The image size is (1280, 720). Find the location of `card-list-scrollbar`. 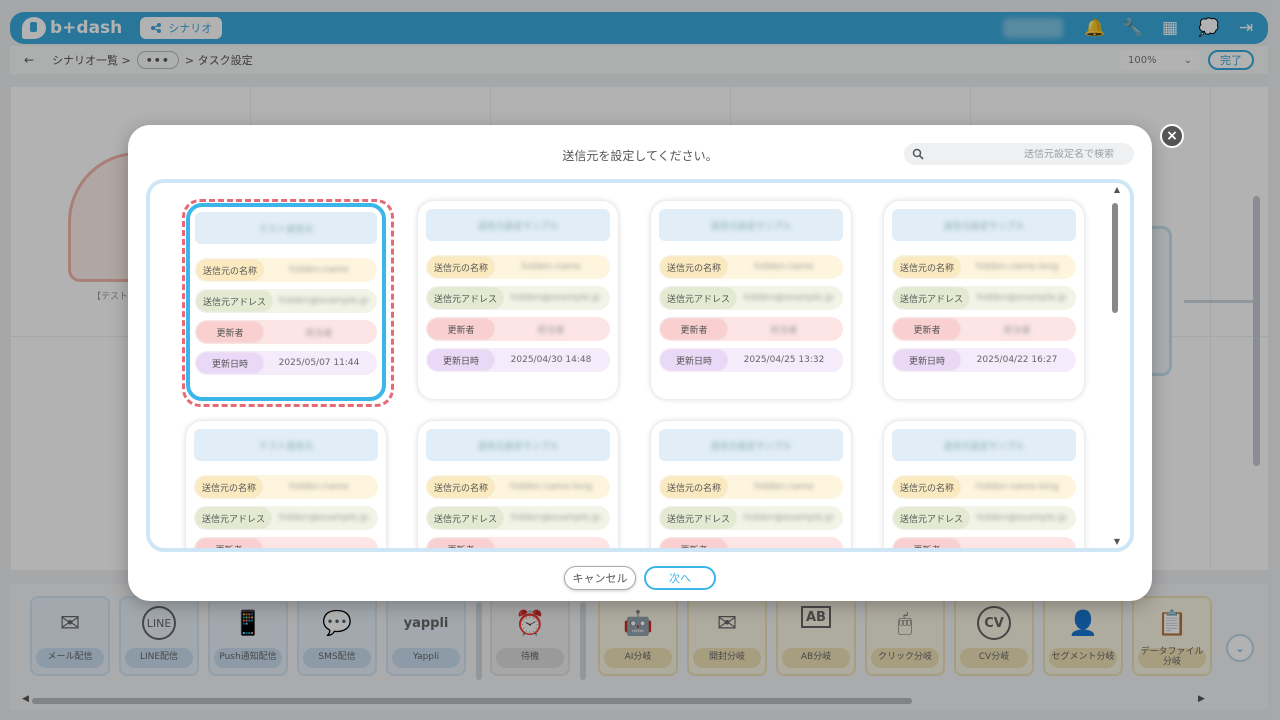

card-list-scrollbar is located at coordinates (1115, 367).